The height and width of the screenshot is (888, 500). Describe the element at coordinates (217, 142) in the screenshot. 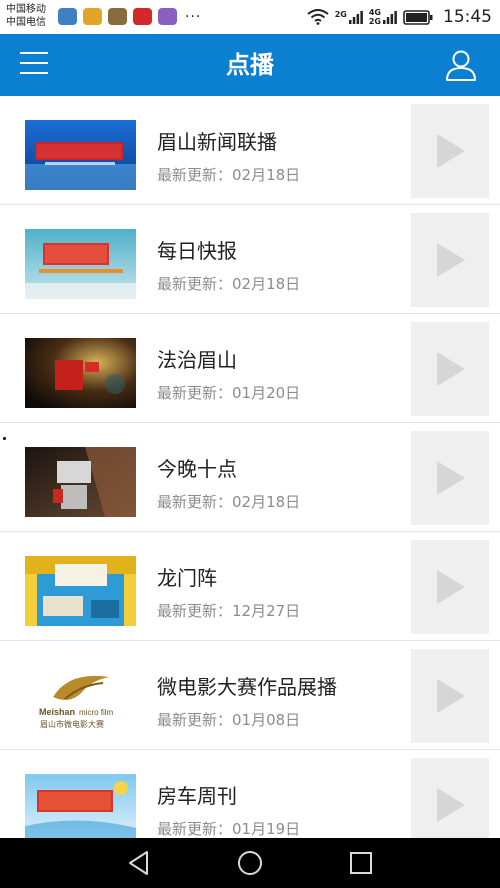

I see `program-title: 眉山新闻联播` at that location.